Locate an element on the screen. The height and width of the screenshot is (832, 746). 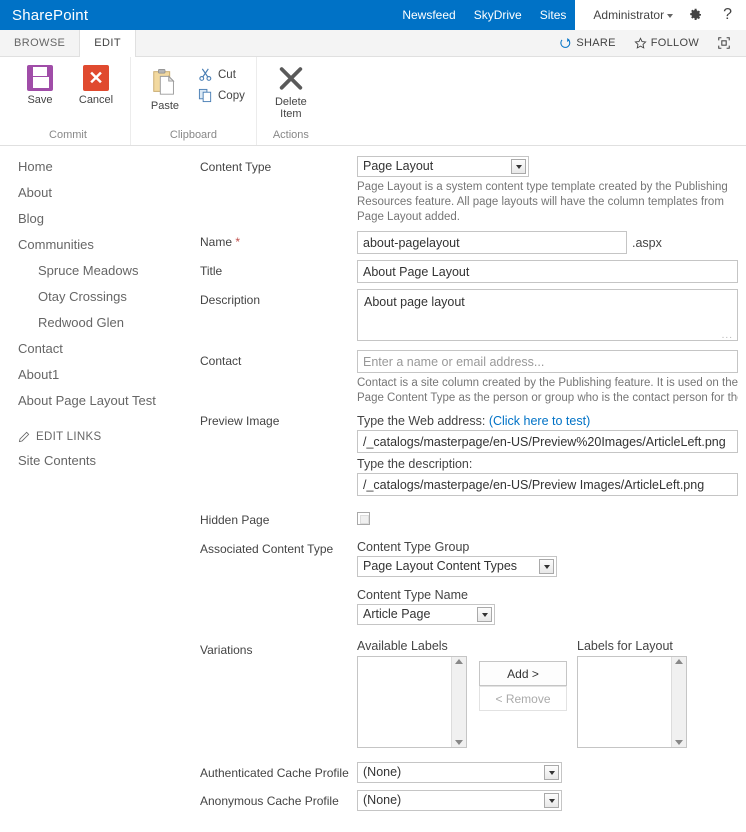
follow-label: FOLLOW is located at coordinates (674, 43).